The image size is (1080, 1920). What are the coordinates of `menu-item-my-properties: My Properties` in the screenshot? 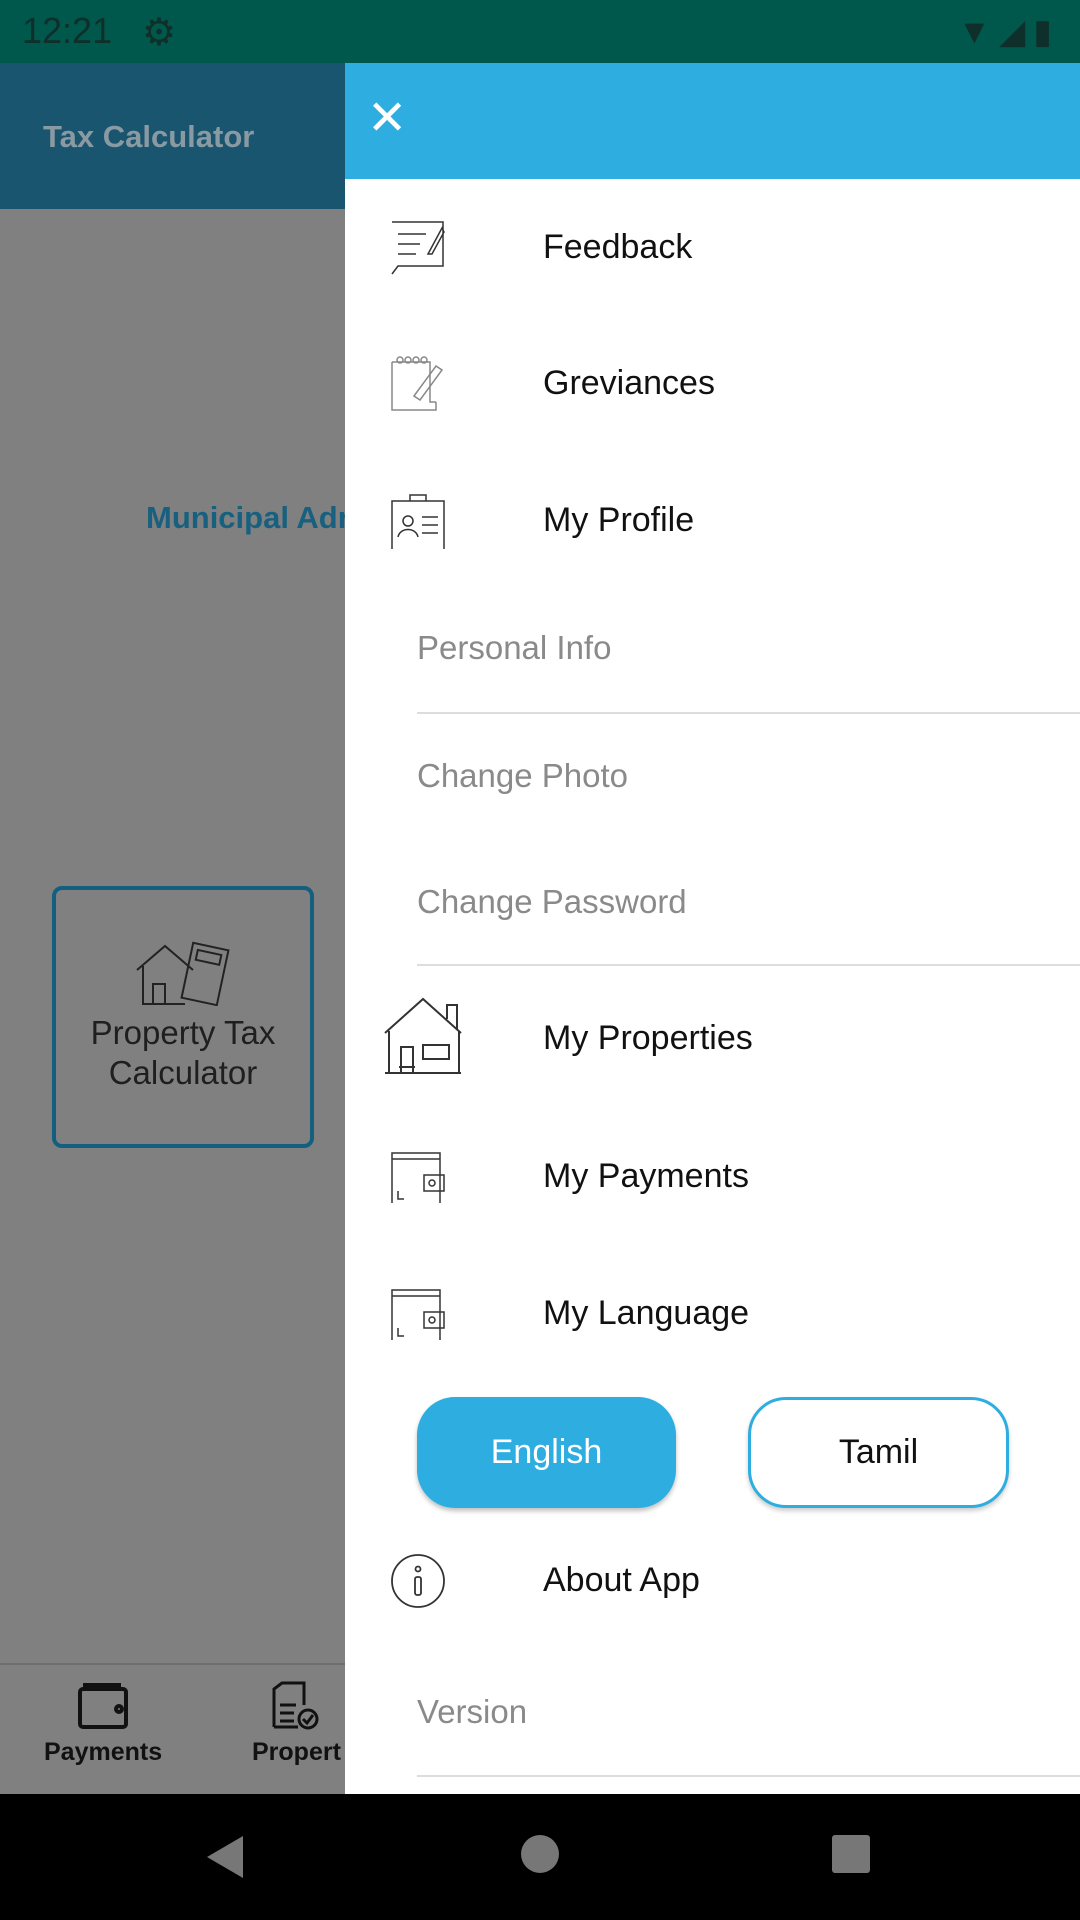 It's located at (712, 1040).